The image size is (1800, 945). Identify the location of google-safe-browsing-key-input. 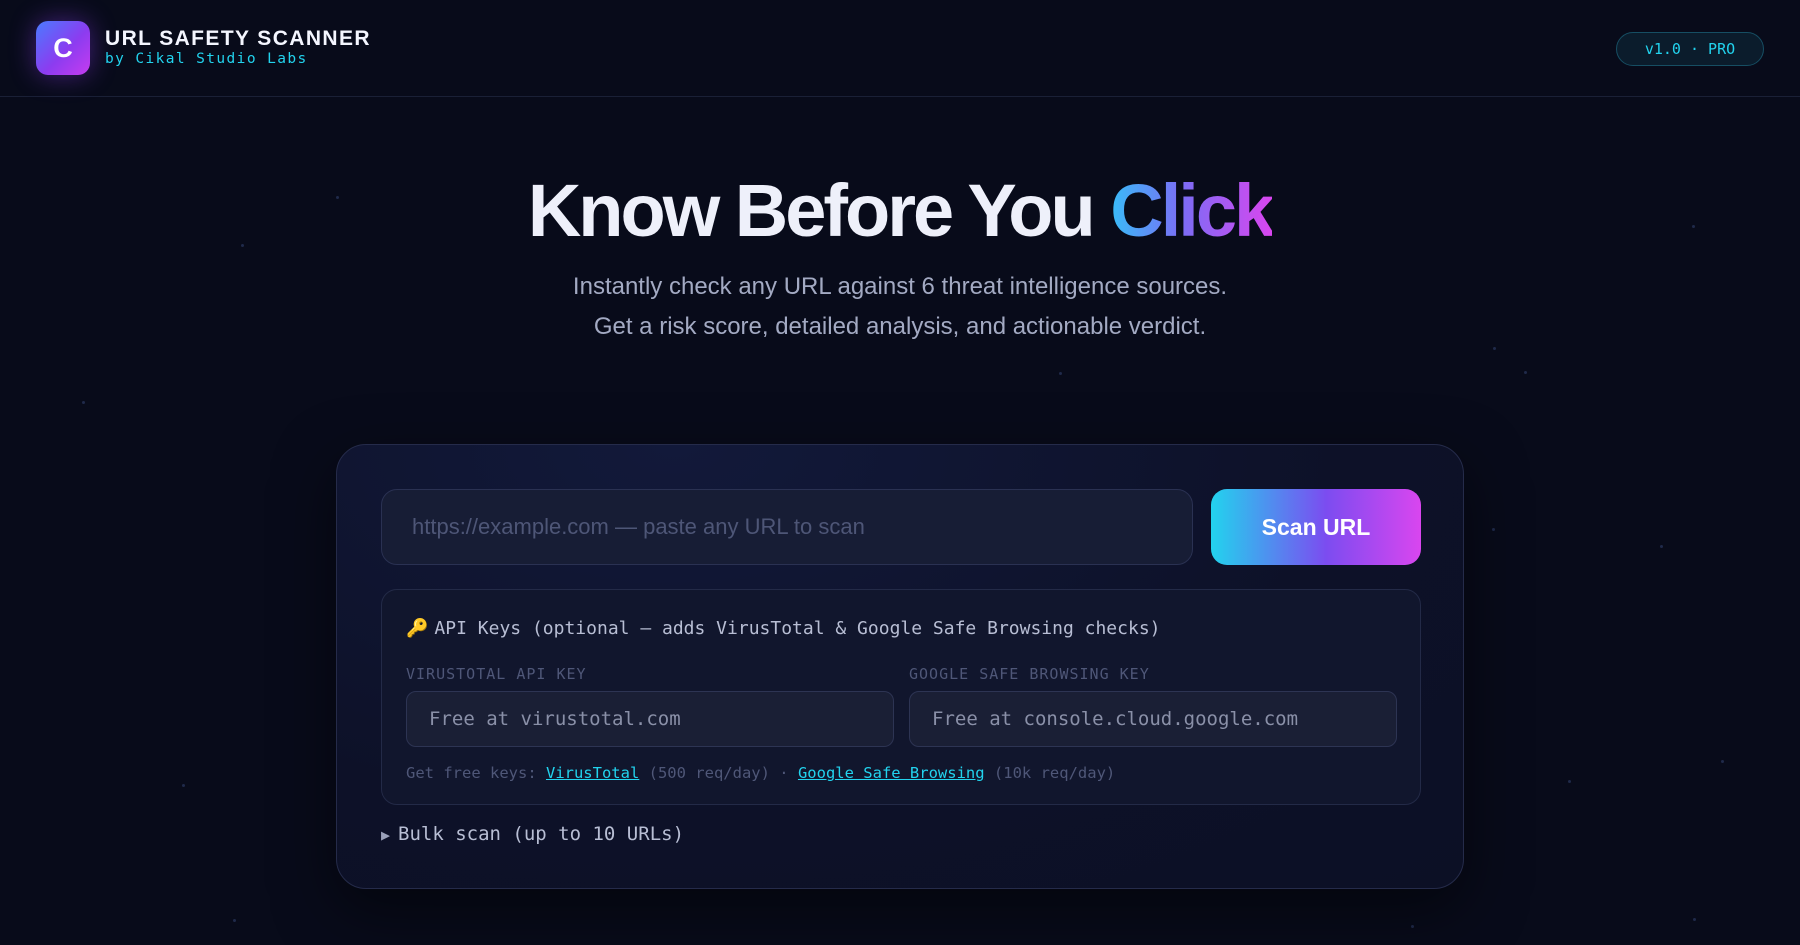
(1153, 719).